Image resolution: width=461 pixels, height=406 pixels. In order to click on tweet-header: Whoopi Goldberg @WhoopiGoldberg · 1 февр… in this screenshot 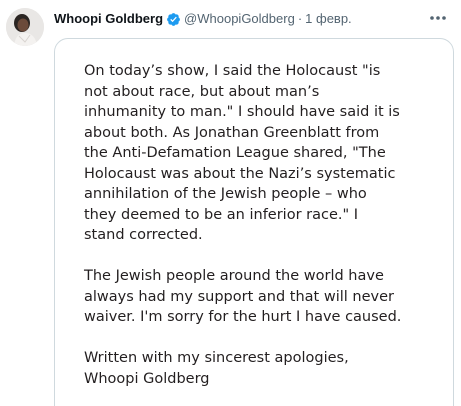, I will do `click(203, 19)`.